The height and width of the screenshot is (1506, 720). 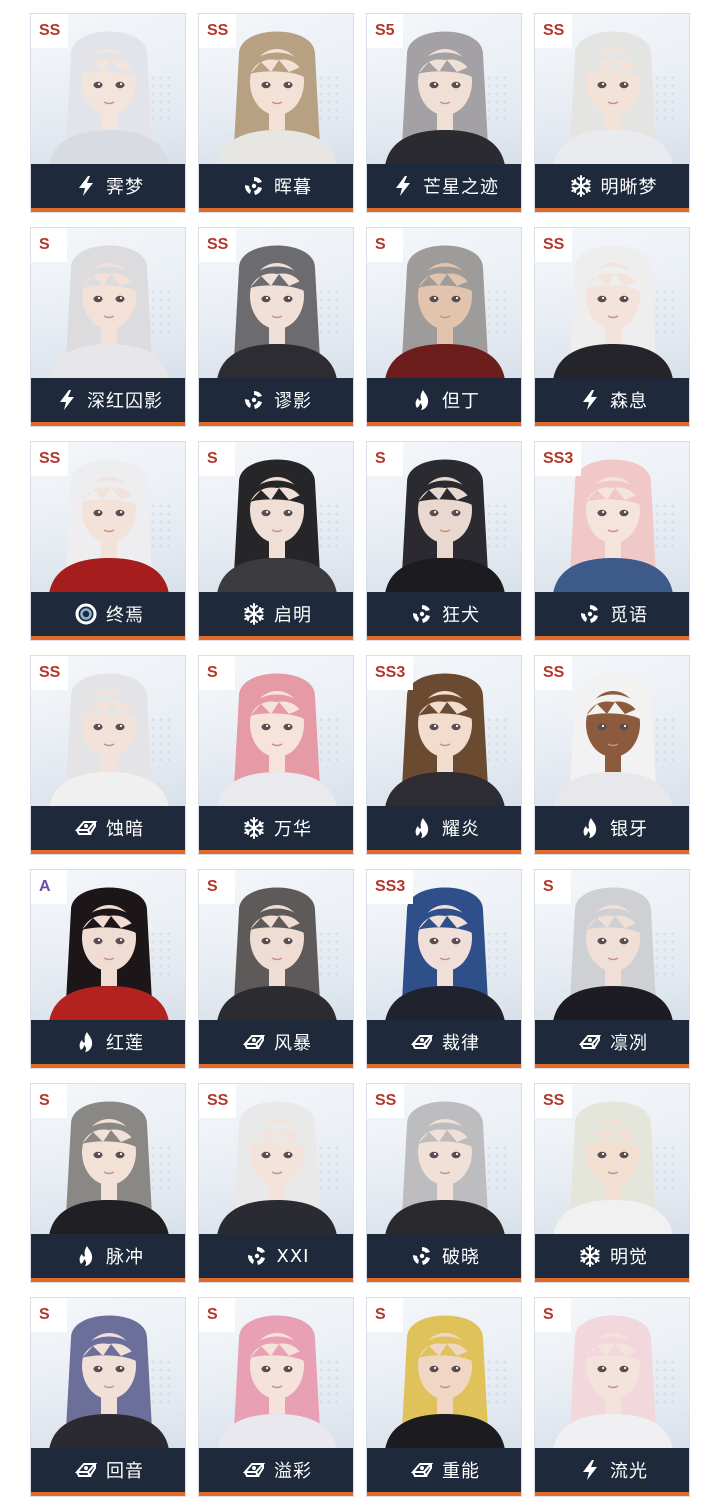 I want to click on ice-icon, so click(x=581, y=186).